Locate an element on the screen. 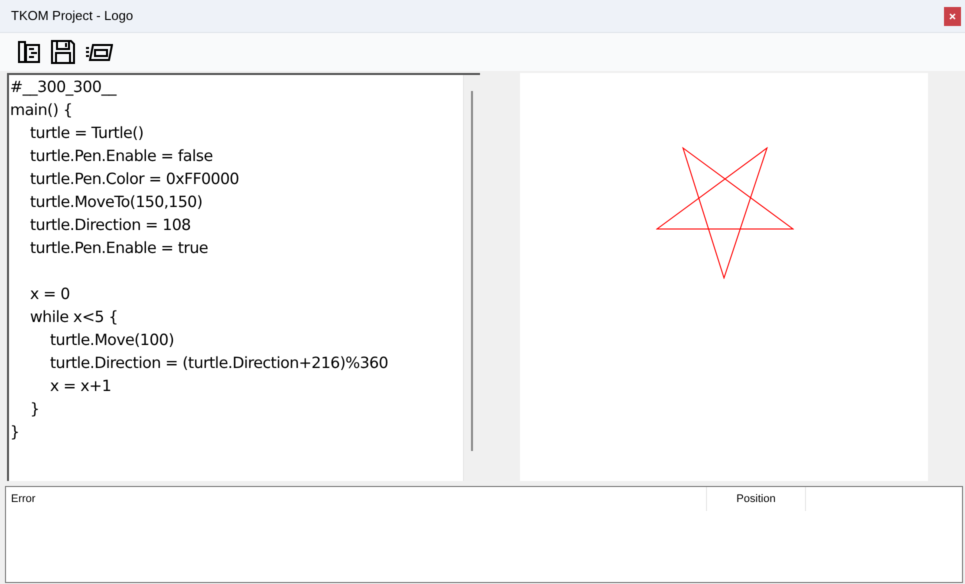 This screenshot has width=965, height=584. code-line: #__300_300__ is located at coordinates (63, 87).